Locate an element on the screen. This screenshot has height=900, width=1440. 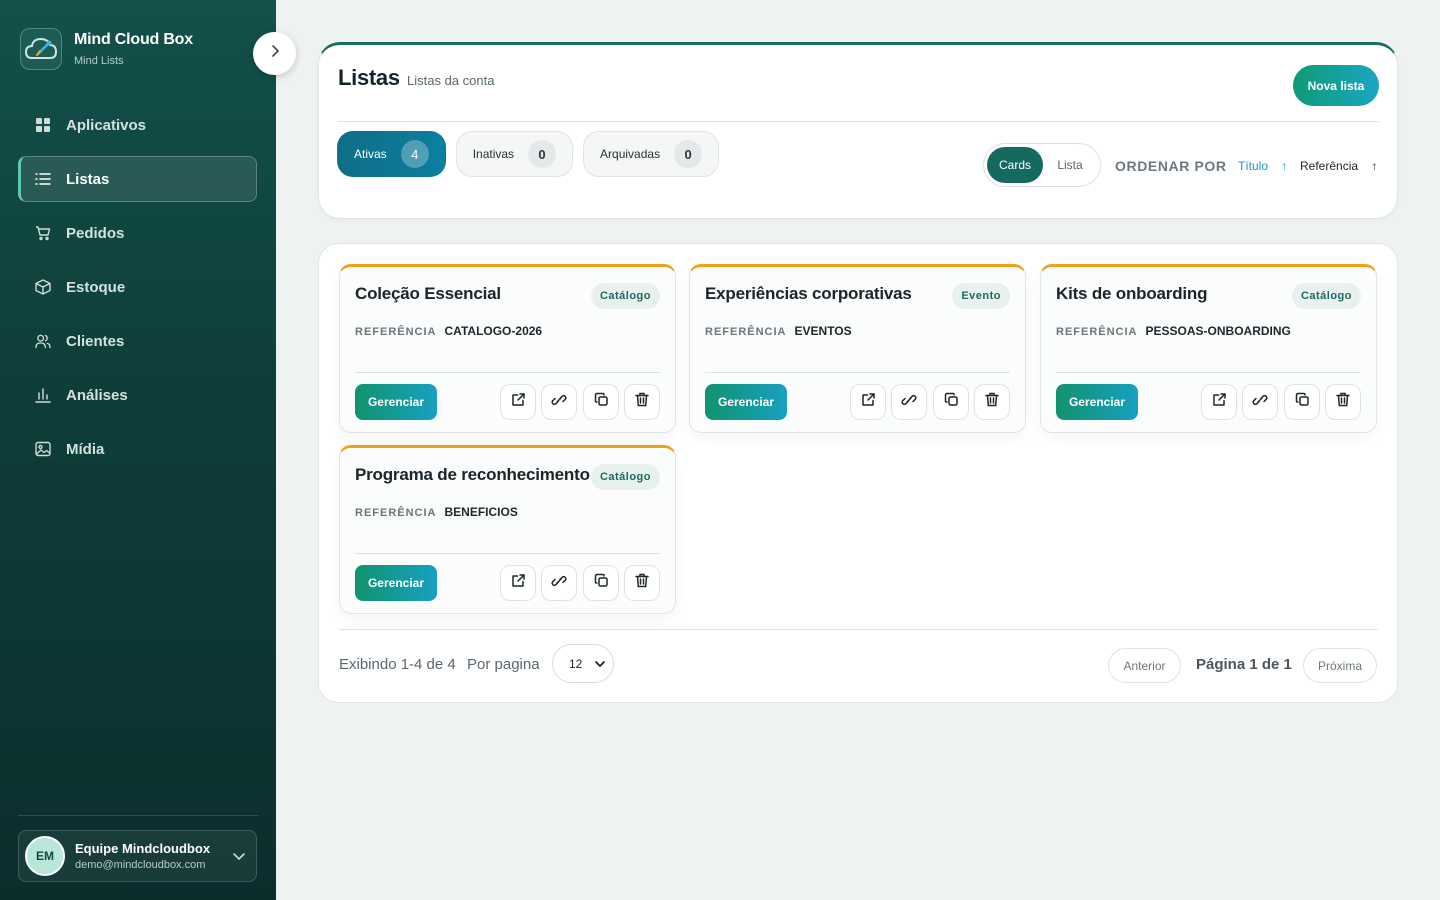
sidebar-item-analises: Análises is located at coordinates (137, 395).